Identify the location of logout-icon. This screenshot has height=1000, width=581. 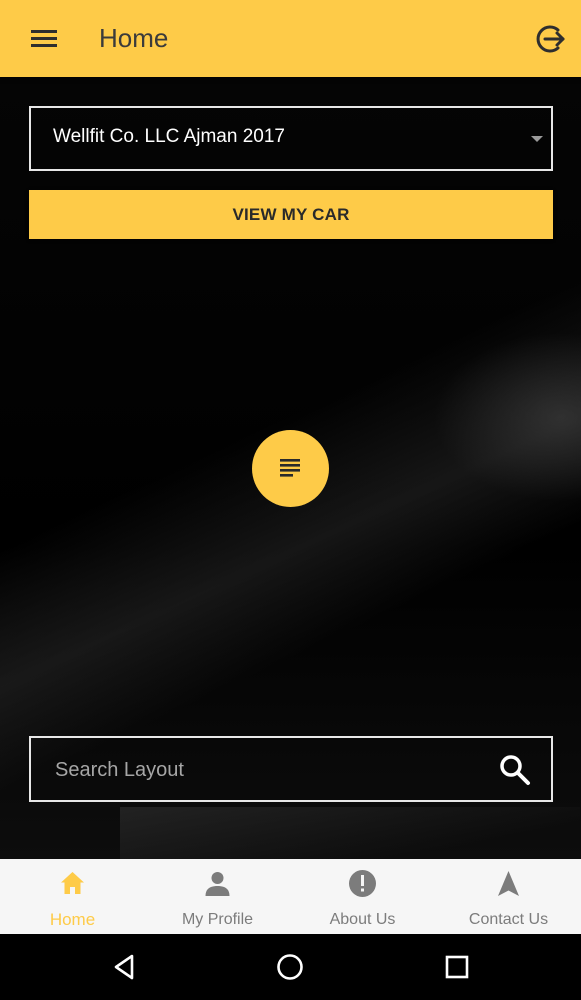
(550, 39).